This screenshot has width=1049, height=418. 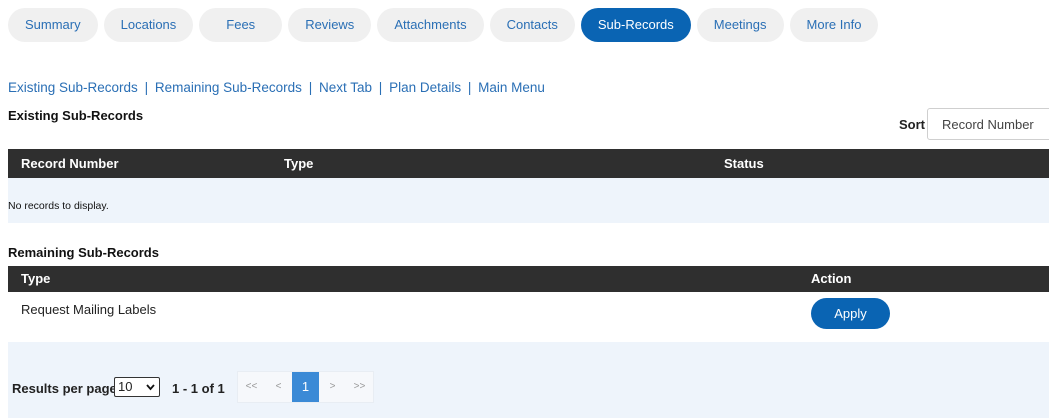 I want to click on remaining-table-header: Type Action, so click(x=528, y=279).